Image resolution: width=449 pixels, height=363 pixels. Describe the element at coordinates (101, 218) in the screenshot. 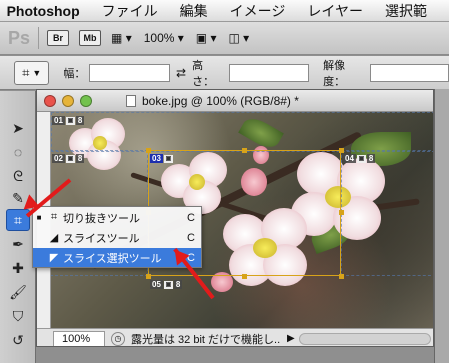

I see `flyout-item-label: 切り抜きツール` at that location.